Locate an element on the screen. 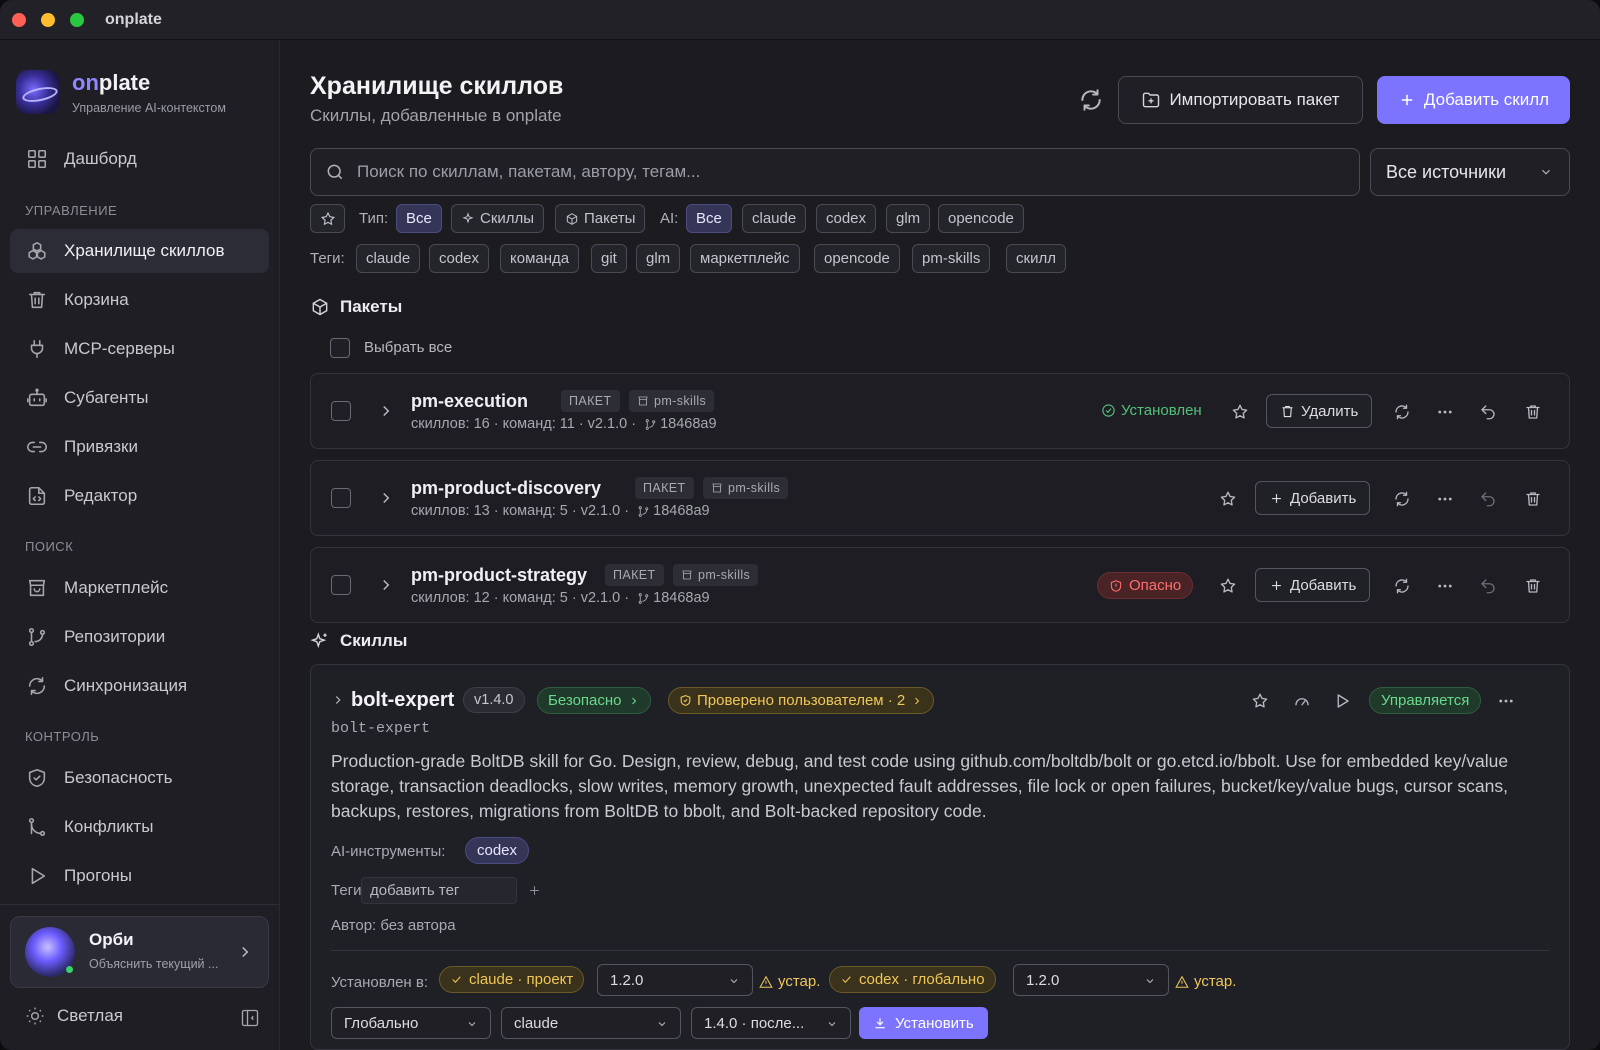  safe-badge: Безопасно is located at coordinates (594, 700).